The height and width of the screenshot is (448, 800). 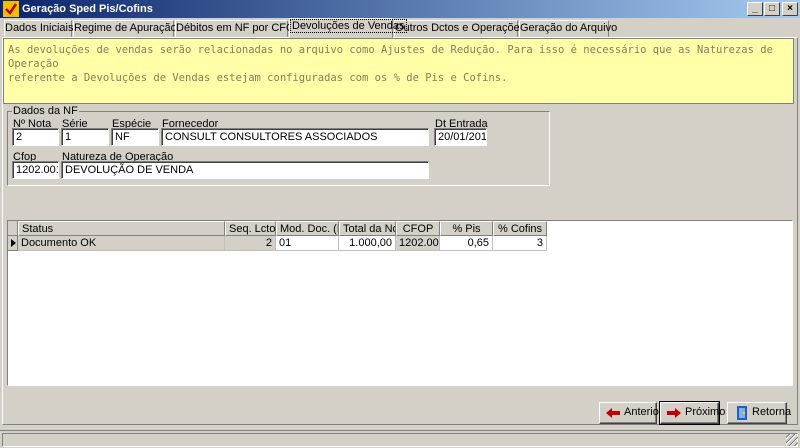 I want to click on anterior-button: Anterior, so click(x=631, y=413).